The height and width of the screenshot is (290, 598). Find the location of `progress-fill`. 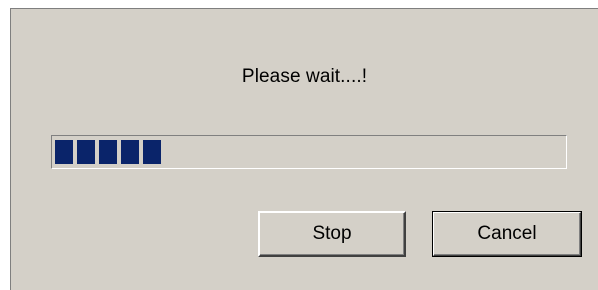

progress-fill is located at coordinates (108, 152).